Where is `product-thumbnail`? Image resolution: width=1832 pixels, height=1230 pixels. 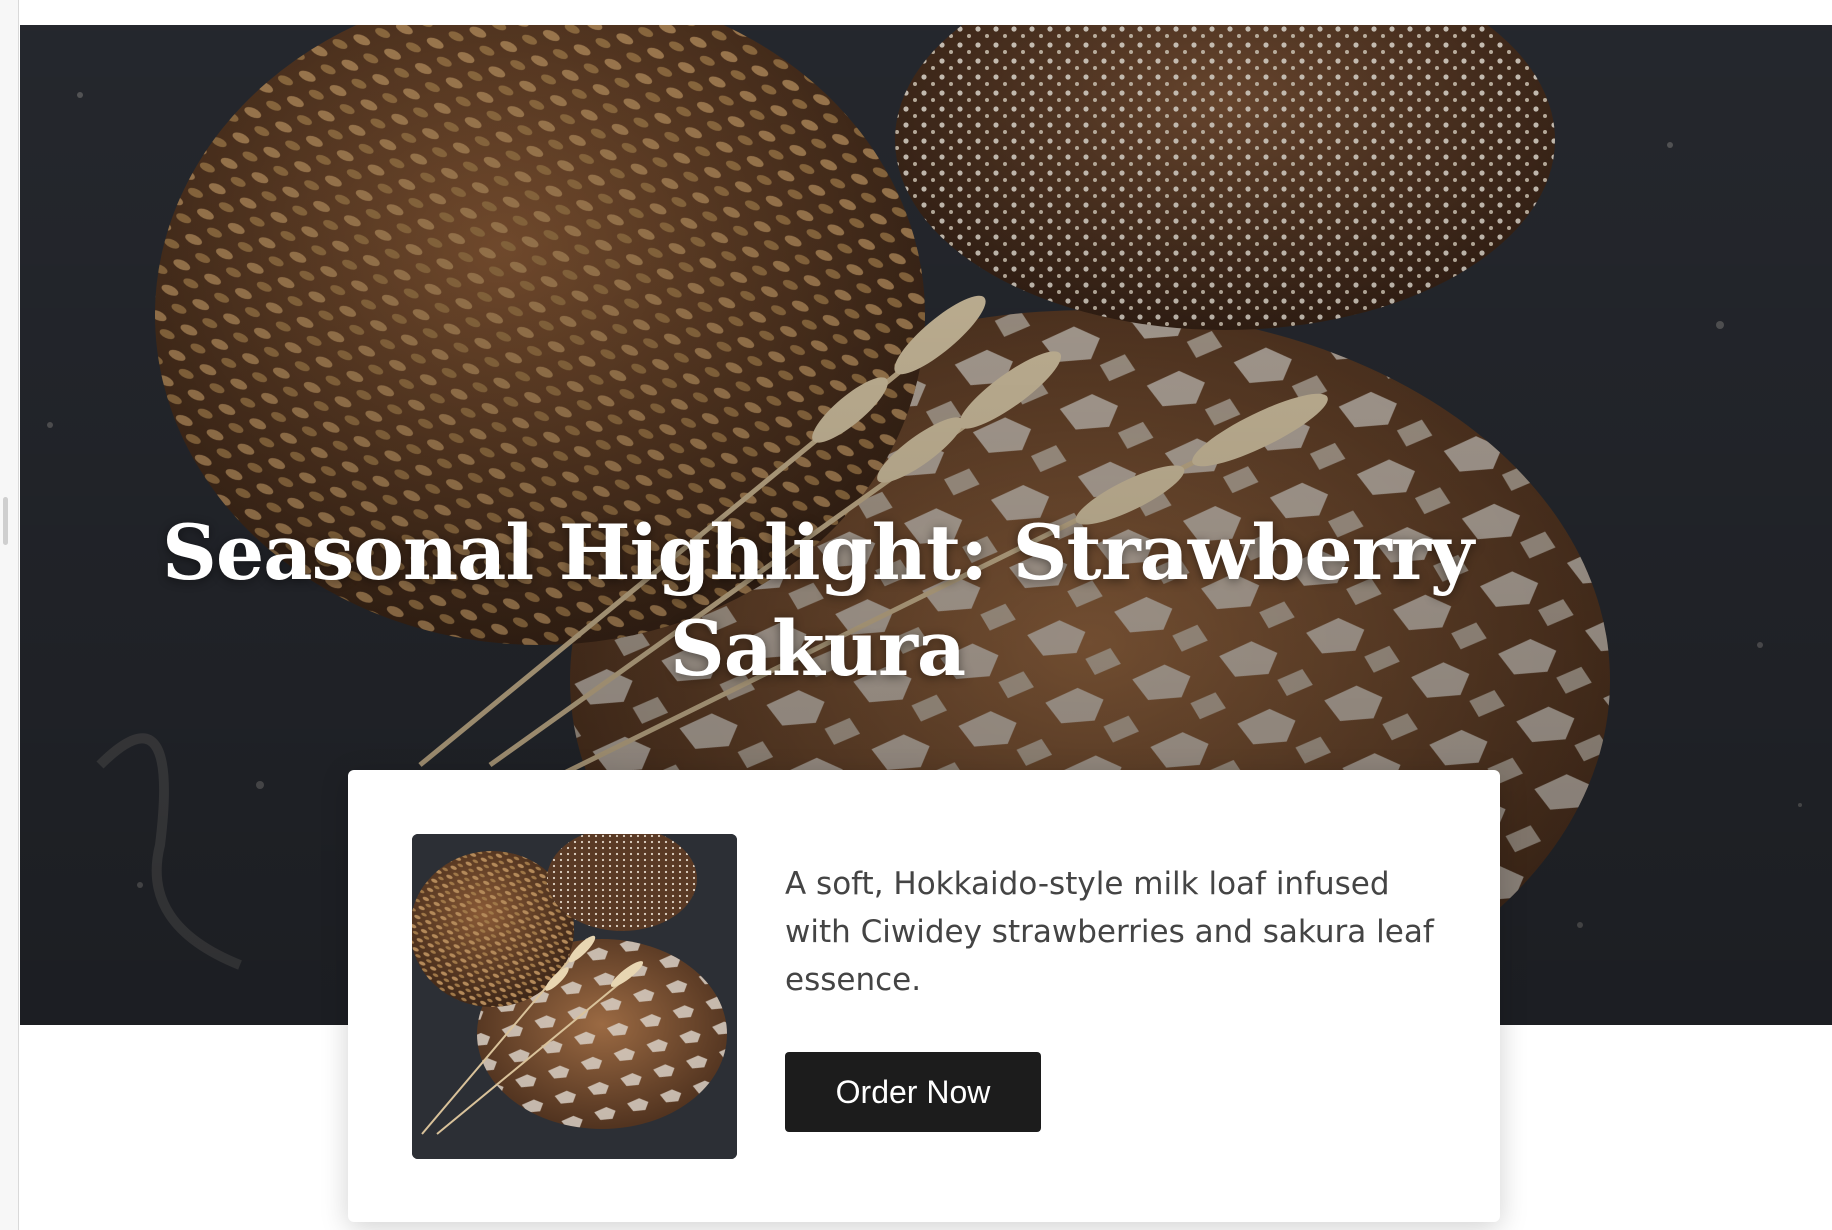 product-thumbnail is located at coordinates (574, 996).